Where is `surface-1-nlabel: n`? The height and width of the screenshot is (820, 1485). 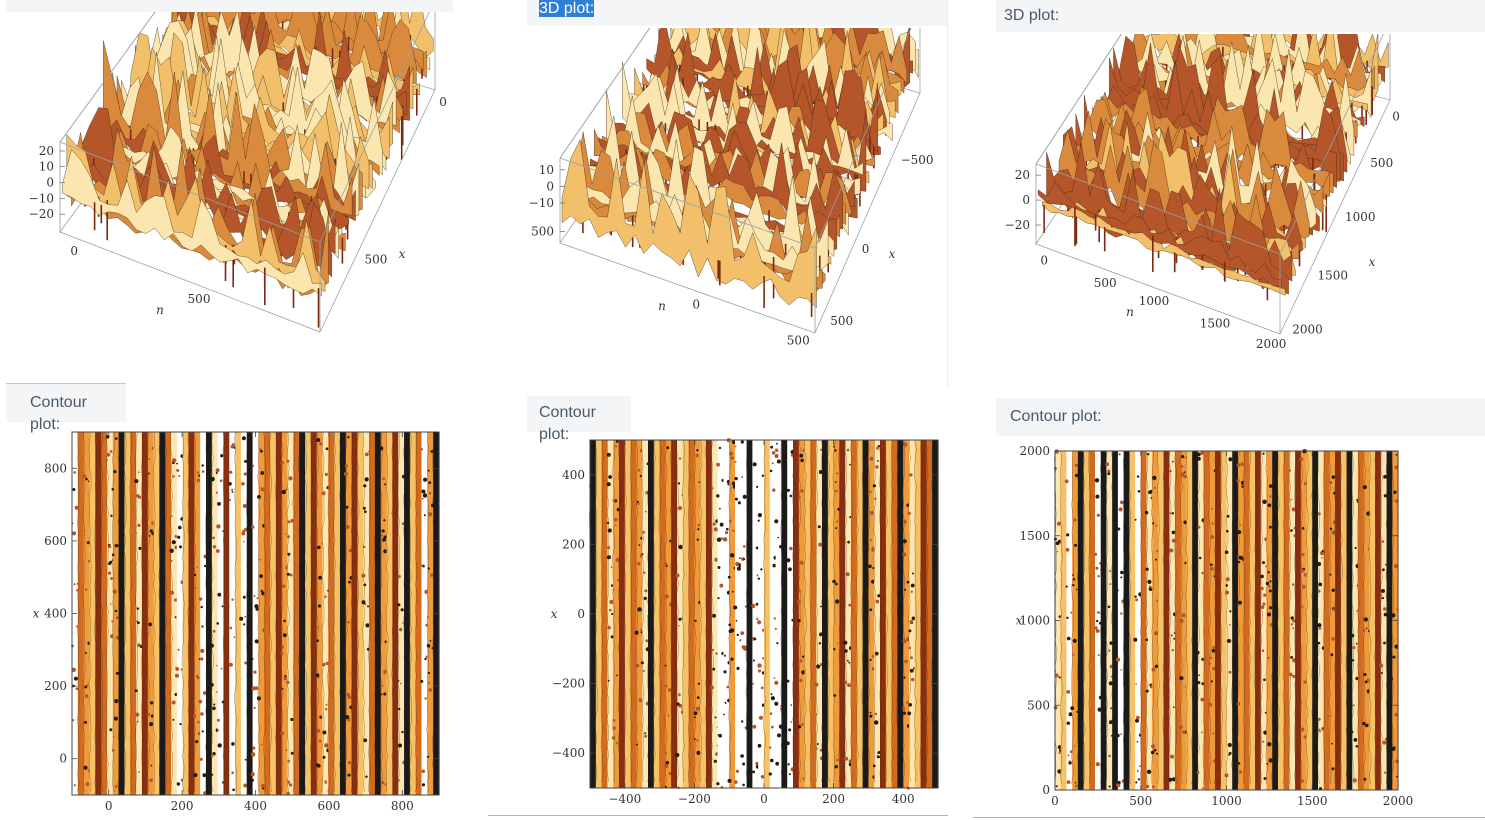
surface-1-nlabel: n is located at coordinates (160, 310).